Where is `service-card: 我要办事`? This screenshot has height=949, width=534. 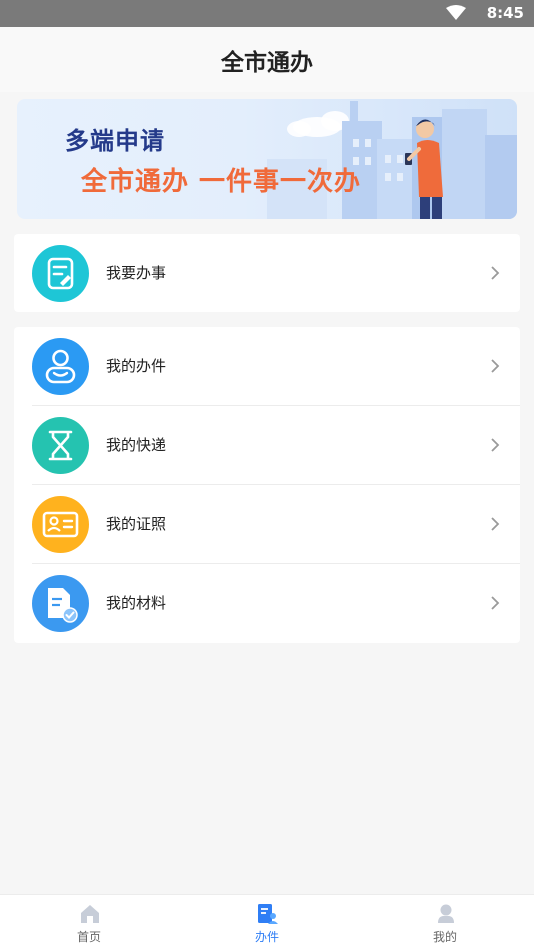
service-card: 我要办事 is located at coordinates (267, 273).